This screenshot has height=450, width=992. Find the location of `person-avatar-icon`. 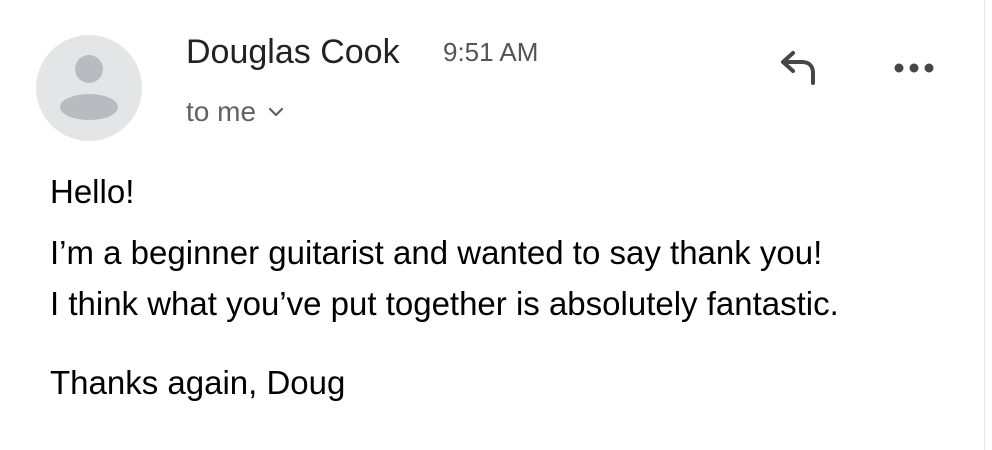

person-avatar-icon is located at coordinates (89, 87).